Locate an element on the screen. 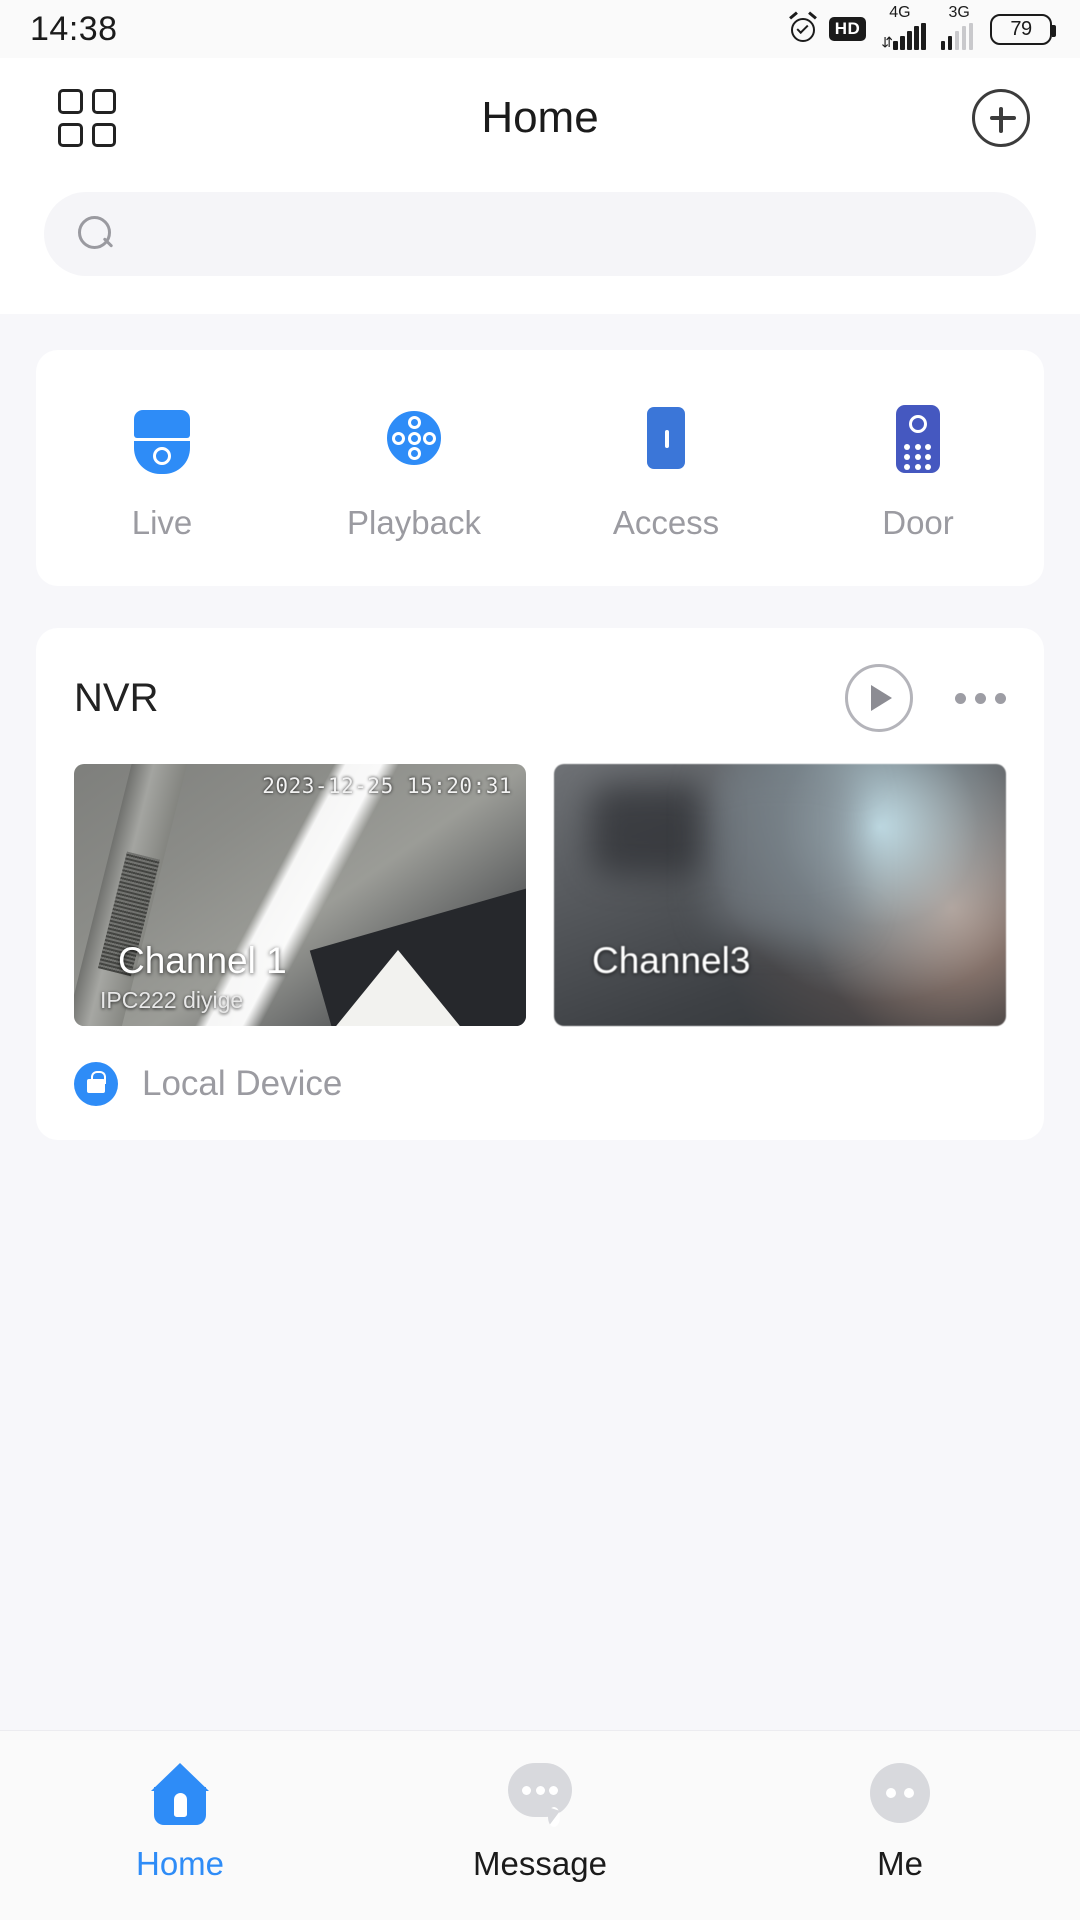 This screenshot has width=1080, height=1920. tab-me: Me is located at coordinates (900, 1820).